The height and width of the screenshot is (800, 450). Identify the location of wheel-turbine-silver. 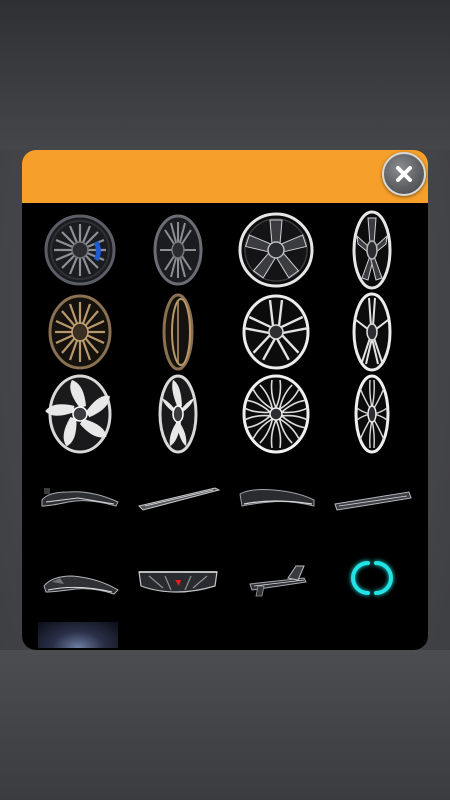
(80, 414).